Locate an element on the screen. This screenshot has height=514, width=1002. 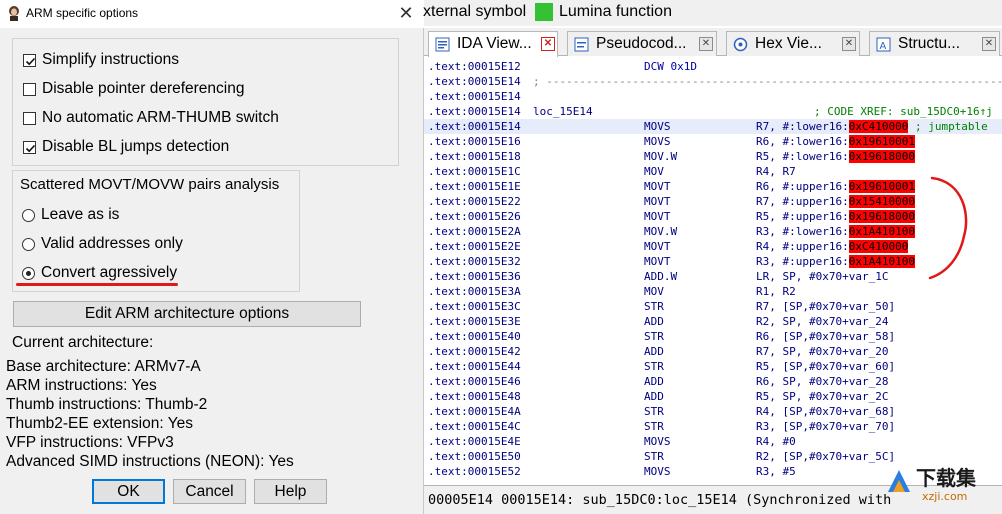
row-address: .text:00015E4E is located at coordinates (474, 441).